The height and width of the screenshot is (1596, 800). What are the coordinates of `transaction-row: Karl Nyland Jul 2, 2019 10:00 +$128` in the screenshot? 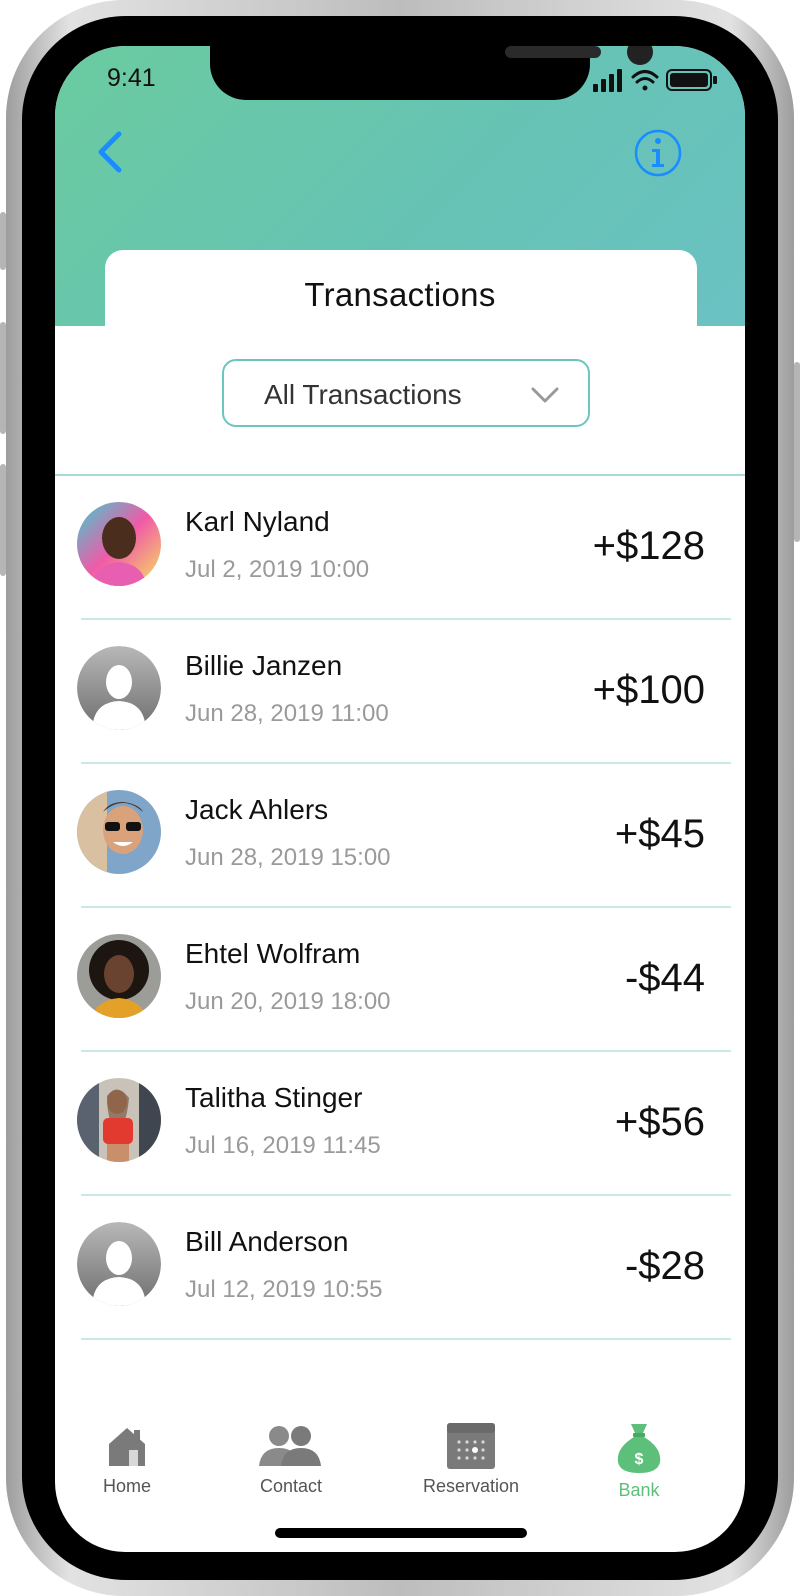 It's located at (400, 548).